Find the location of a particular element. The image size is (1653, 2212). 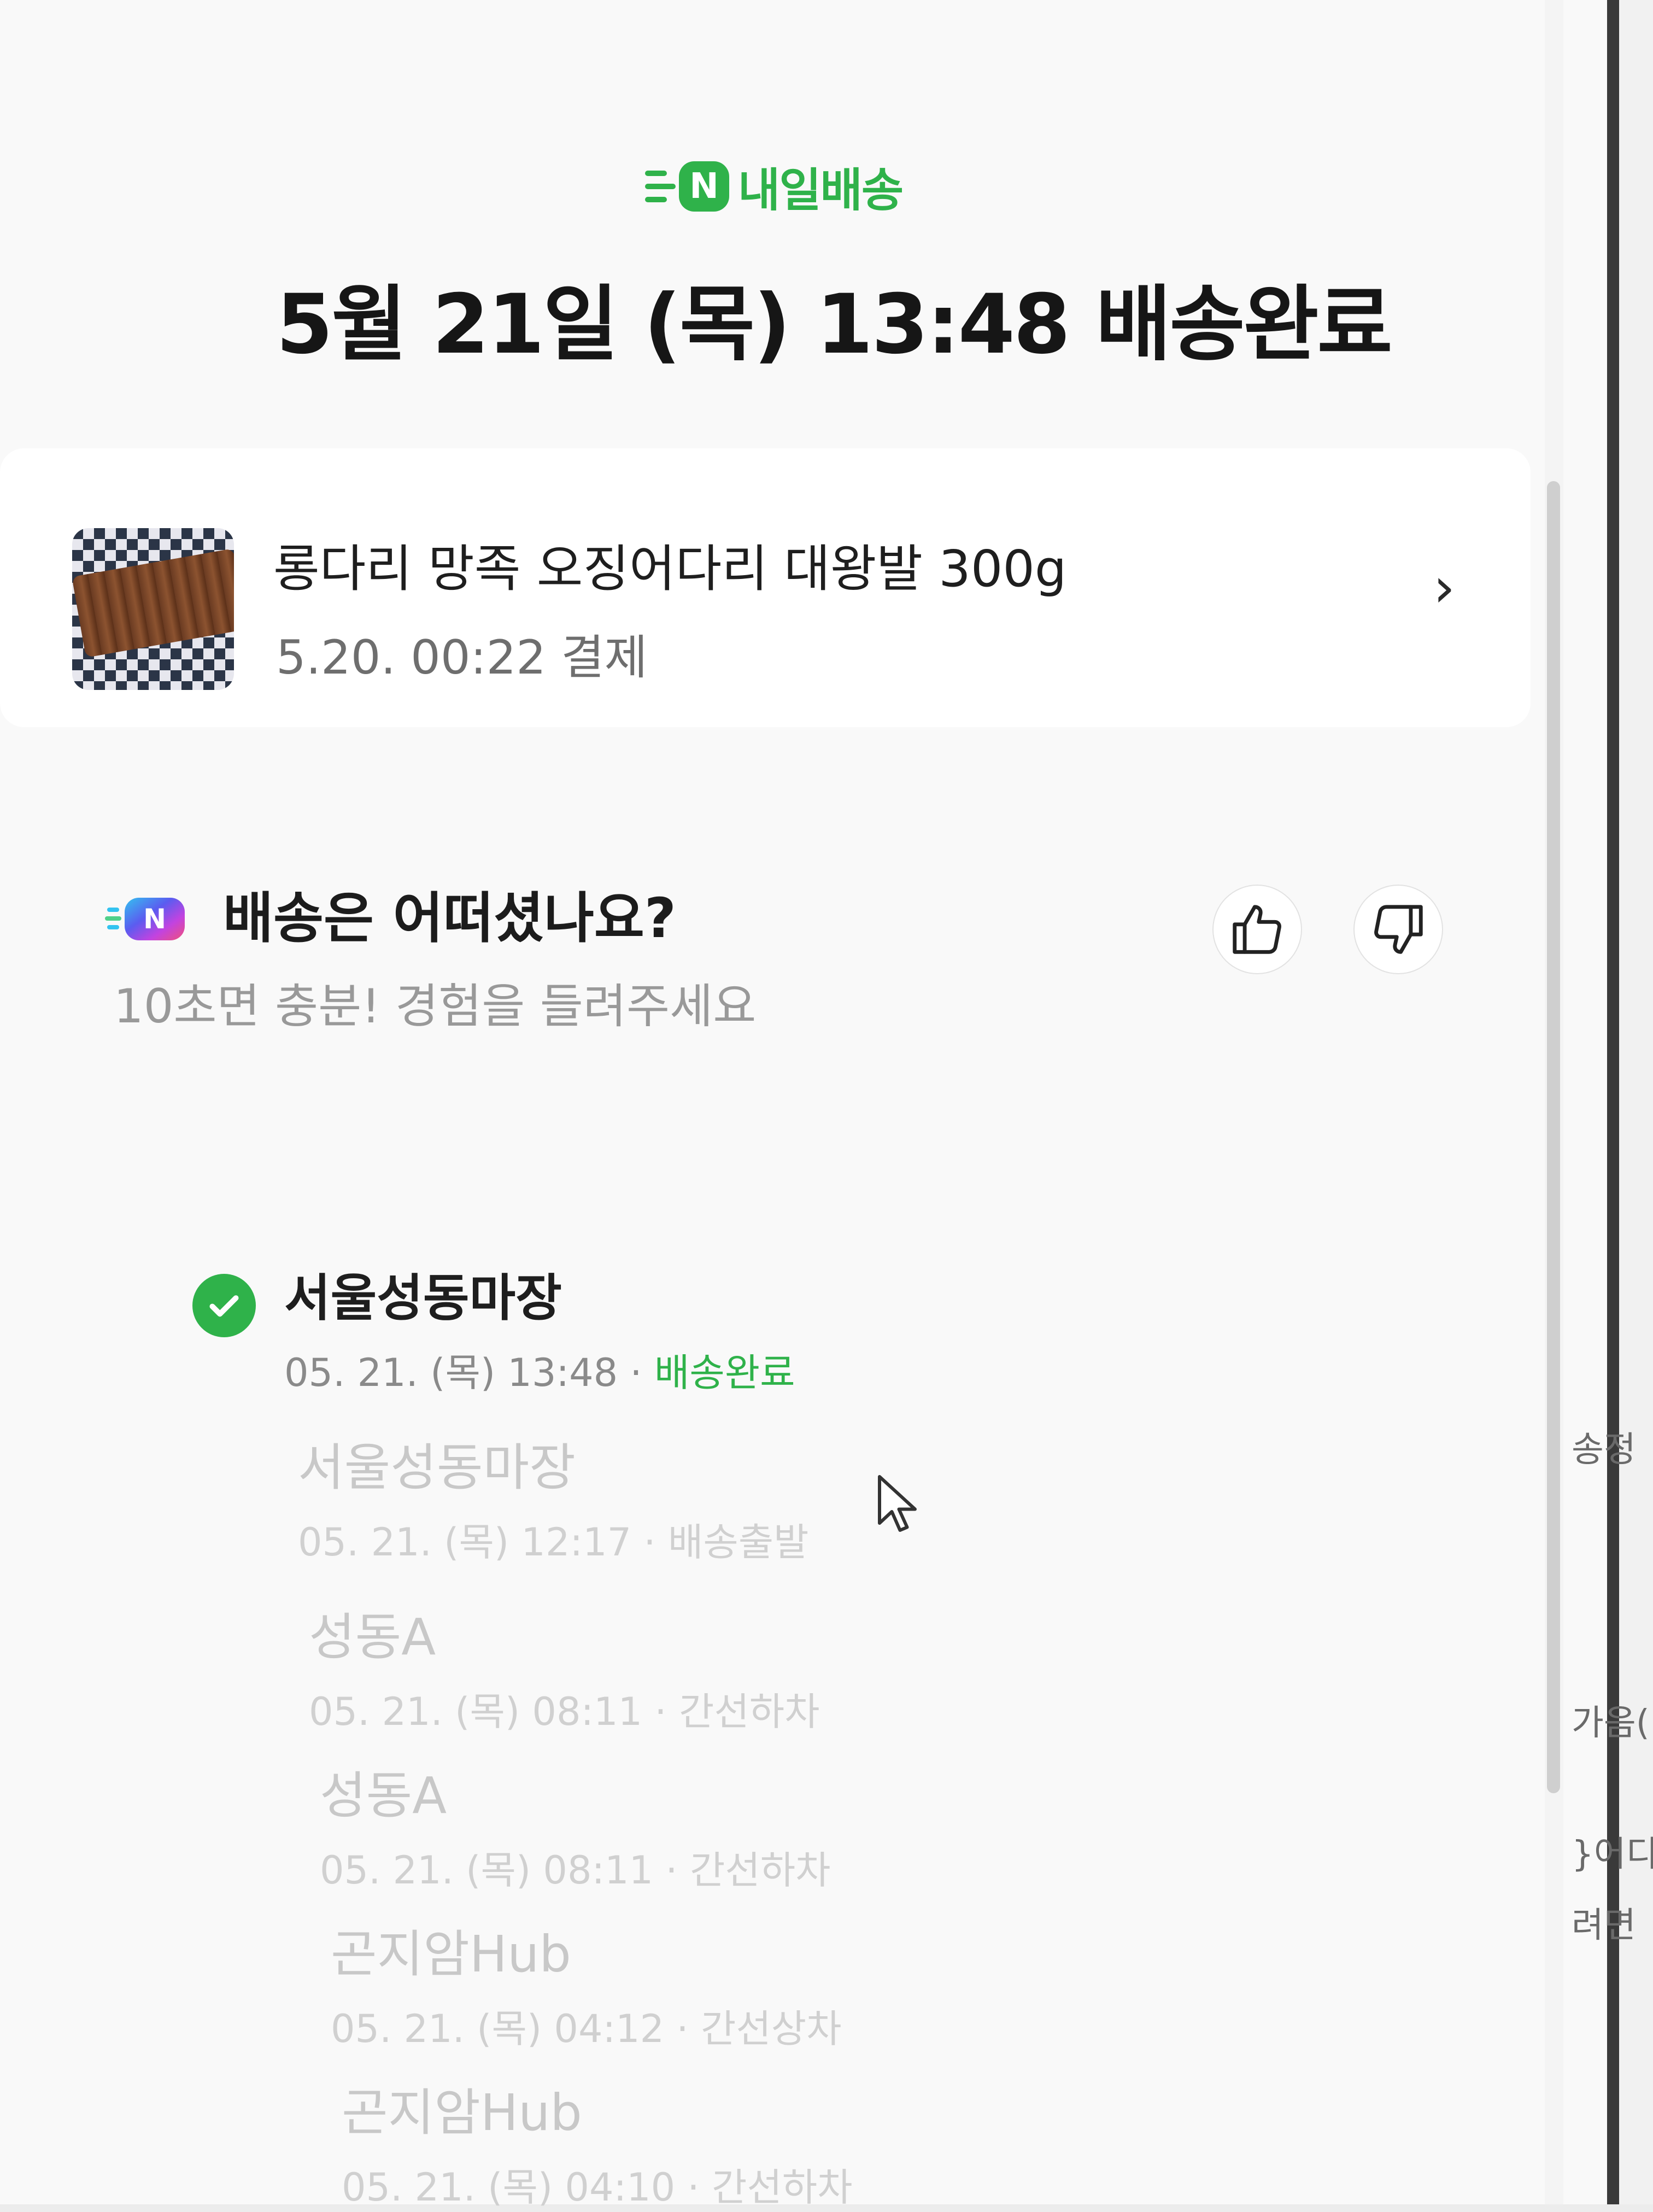

tracking-event: 곤지암Hub 05. 21. (목) 04:10 · 간선하차 is located at coordinates (597, 2142).